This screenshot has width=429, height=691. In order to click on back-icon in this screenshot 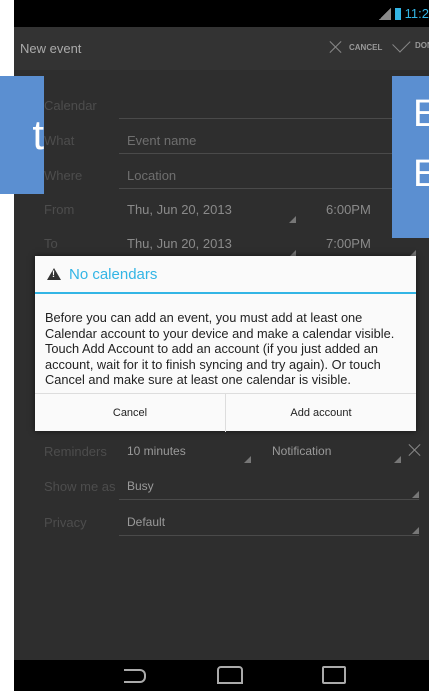, I will do `click(135, 676)`.